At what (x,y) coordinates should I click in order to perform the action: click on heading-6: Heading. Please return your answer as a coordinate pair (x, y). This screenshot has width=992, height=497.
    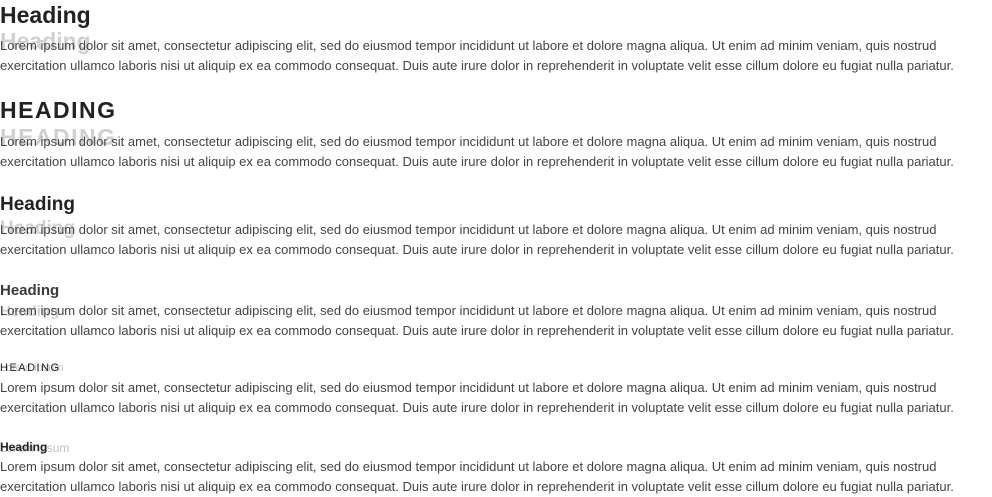
    Looking at the image, I should click on (24, 447).